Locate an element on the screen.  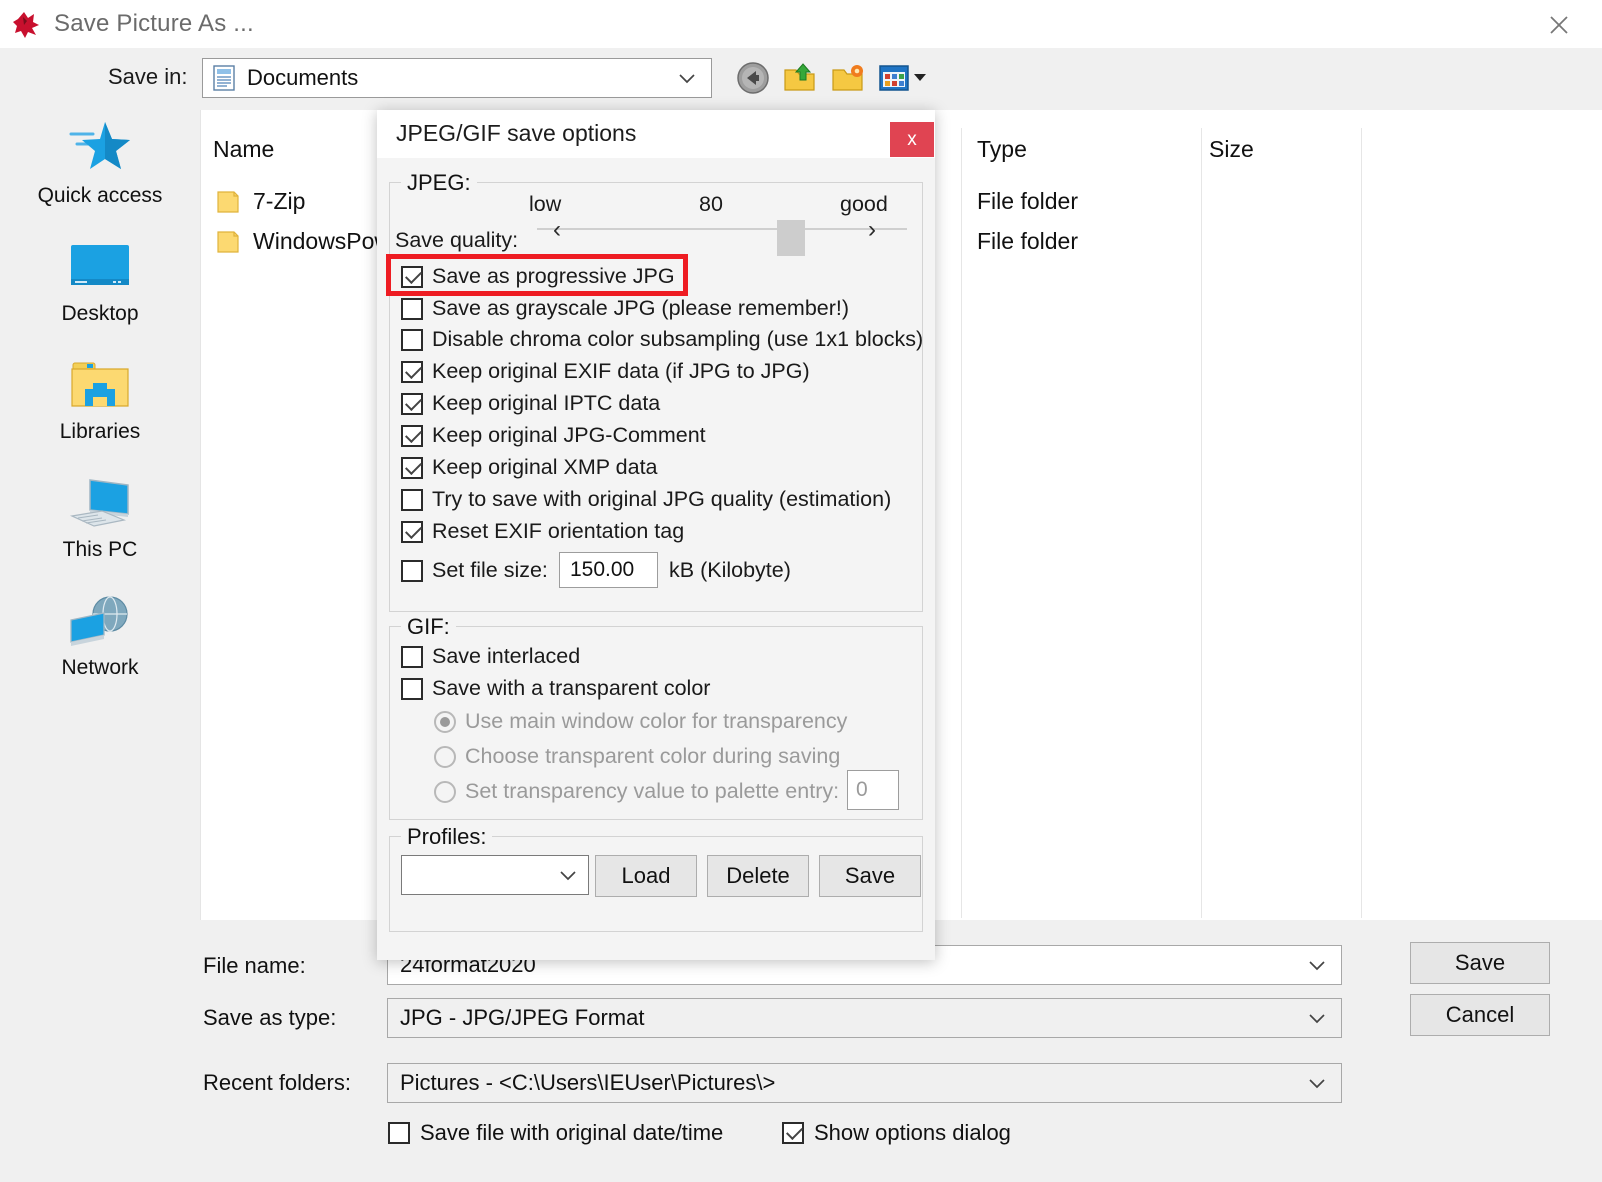
up-folder-button is located at coordinates (801, 78).